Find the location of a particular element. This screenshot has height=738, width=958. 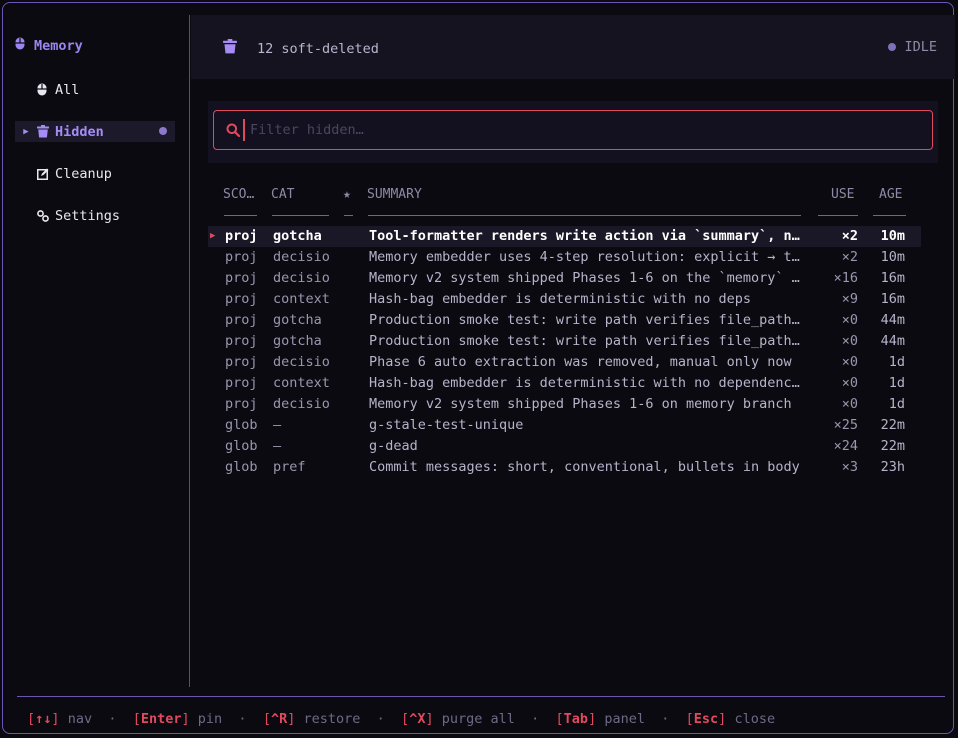

vertical-divider is located at coordinates (189, 351).